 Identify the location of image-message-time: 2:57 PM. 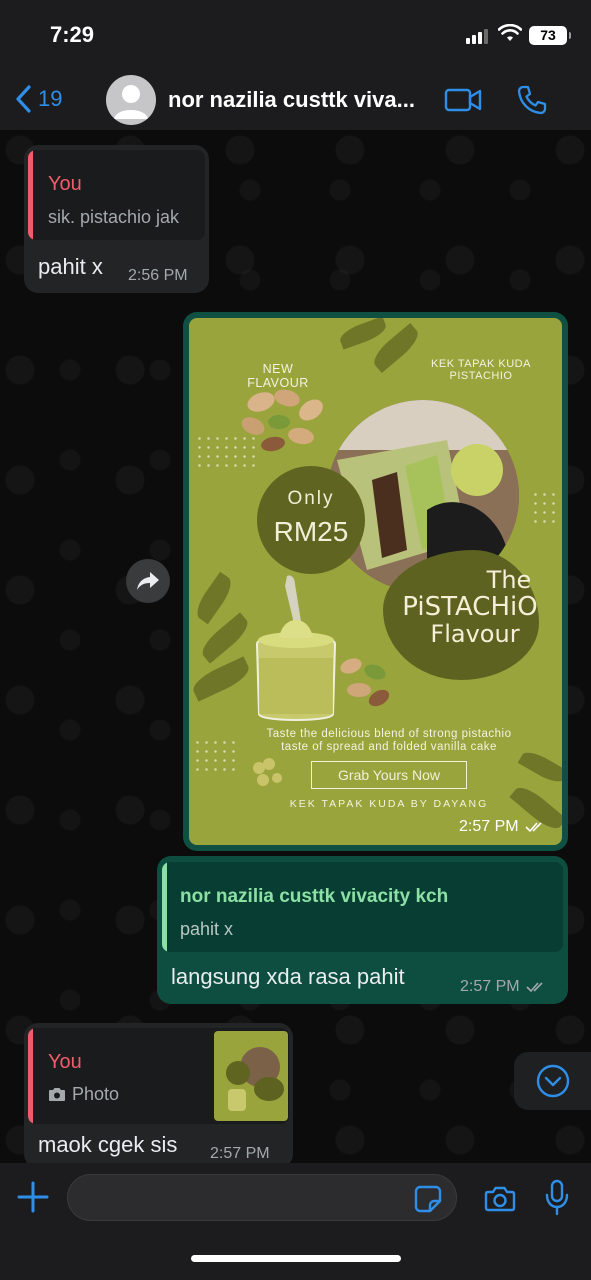
(502, 827).